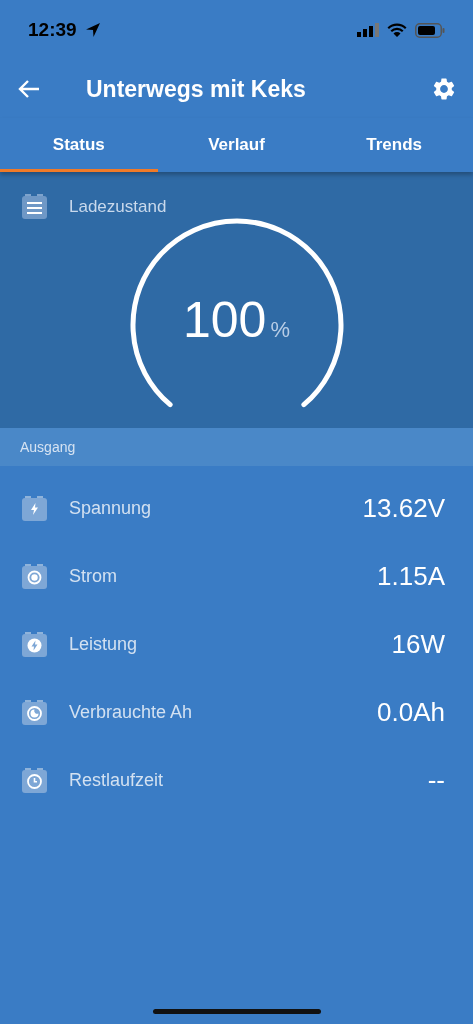 The width and height of the screenshot is (473, 1024). Describe the element at coordinates (225, 320) in the screenshot. I see `gauge-value: 100` at that location.